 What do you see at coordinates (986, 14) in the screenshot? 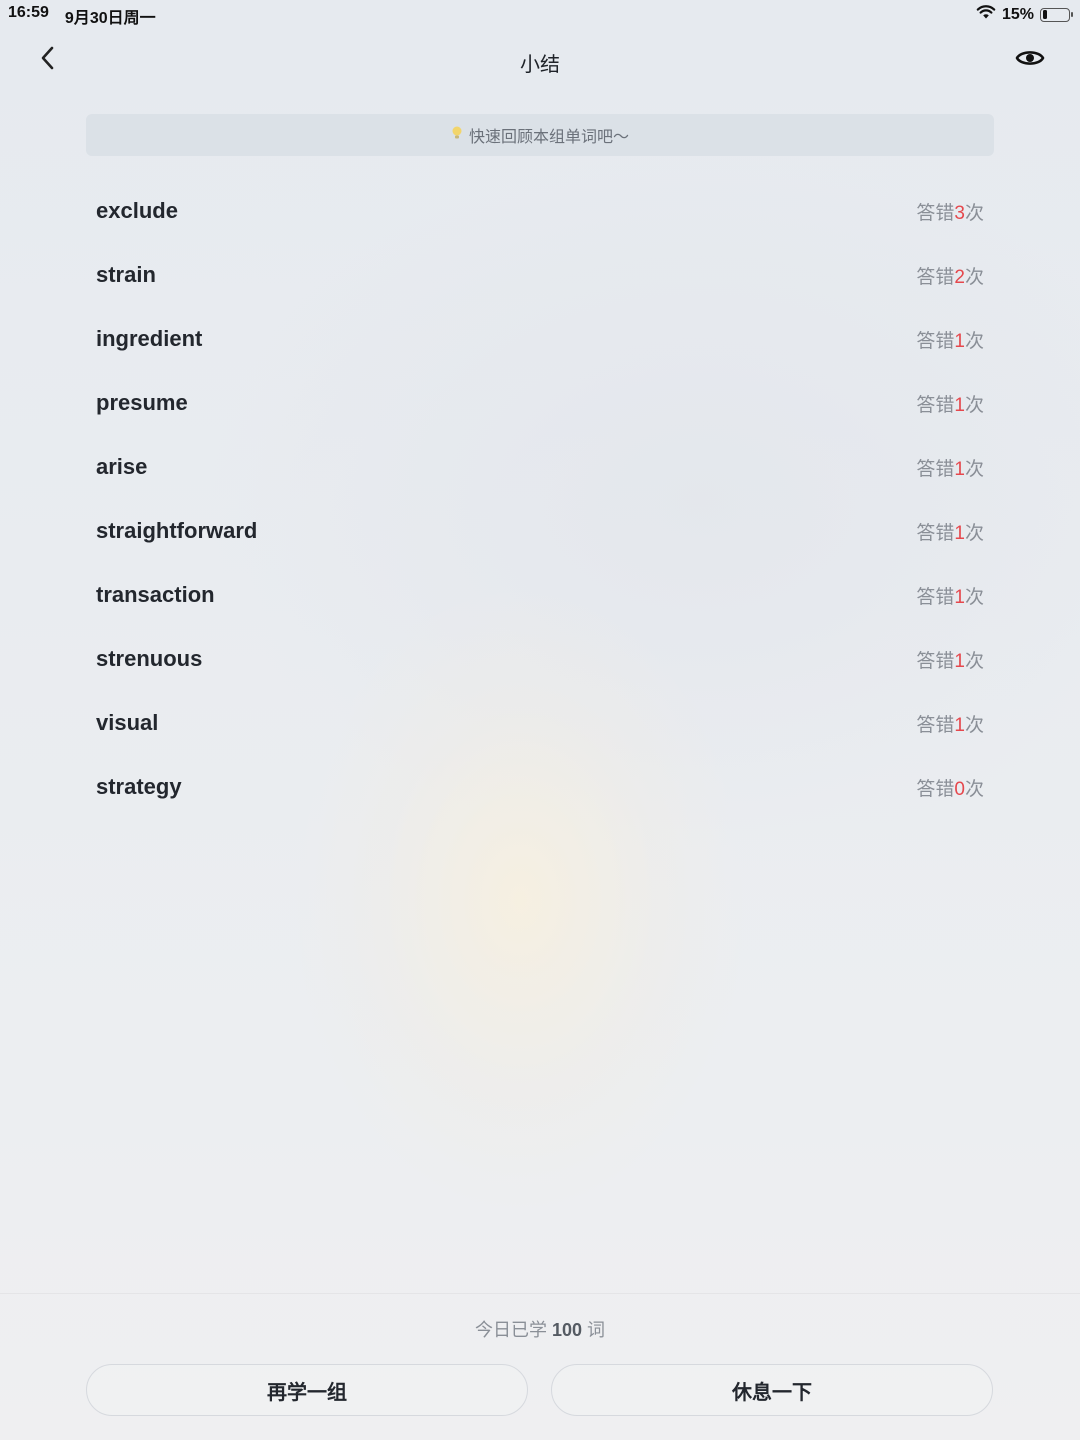
I see `wifi-icon` at bounding box center [986, 14].